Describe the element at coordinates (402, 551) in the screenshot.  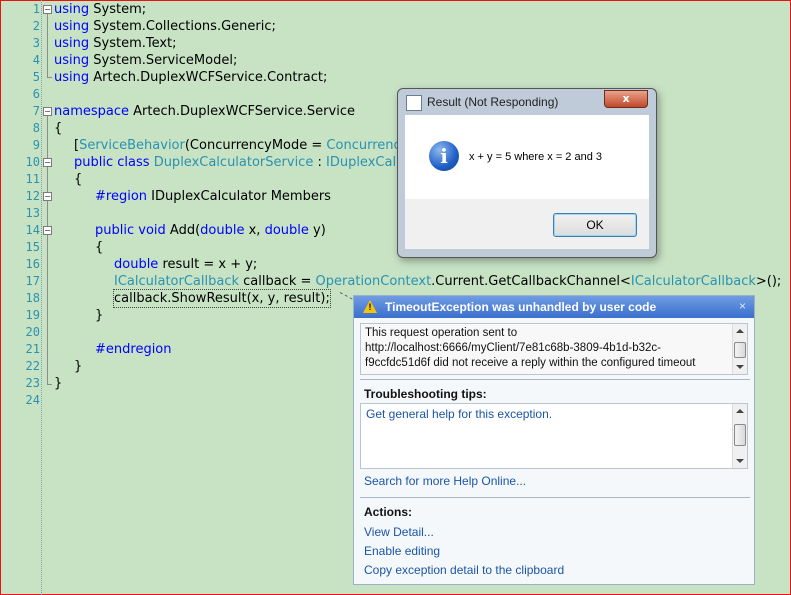
I see `enable-editing-link: Enable editing` at that location.